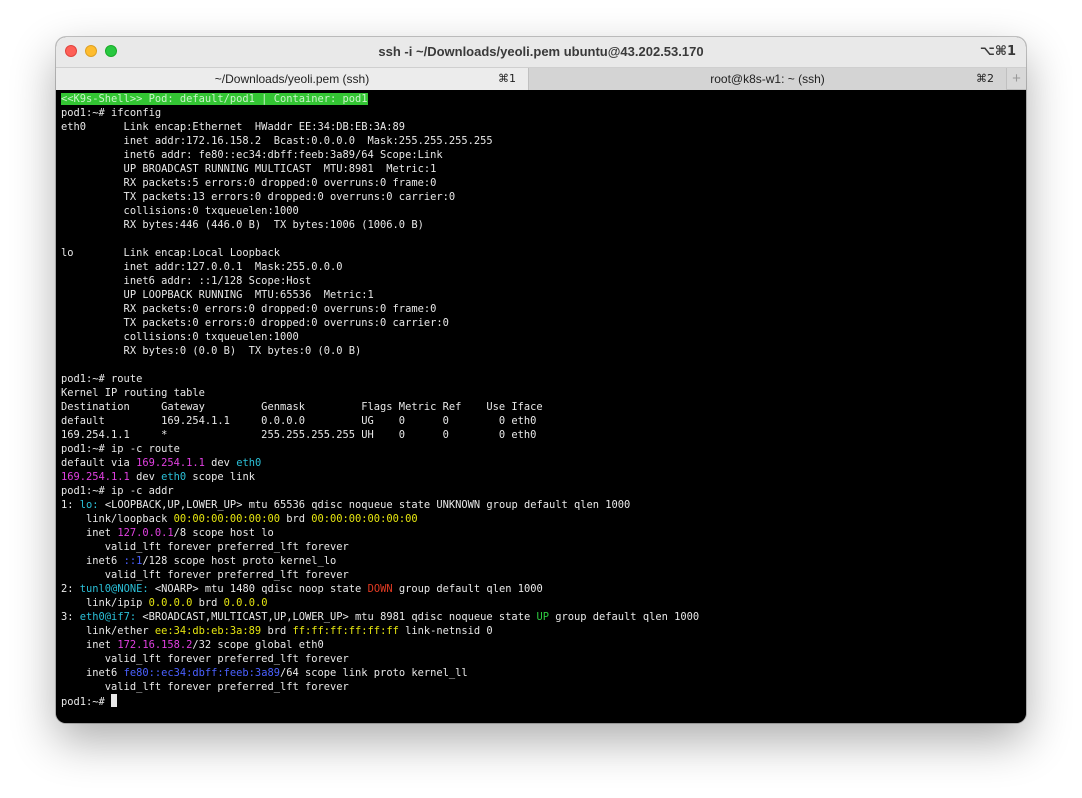  Describe the element at coordinates (114, 589) in the screenshot. I see `interface-name: tunl0@NONE:` at that location.